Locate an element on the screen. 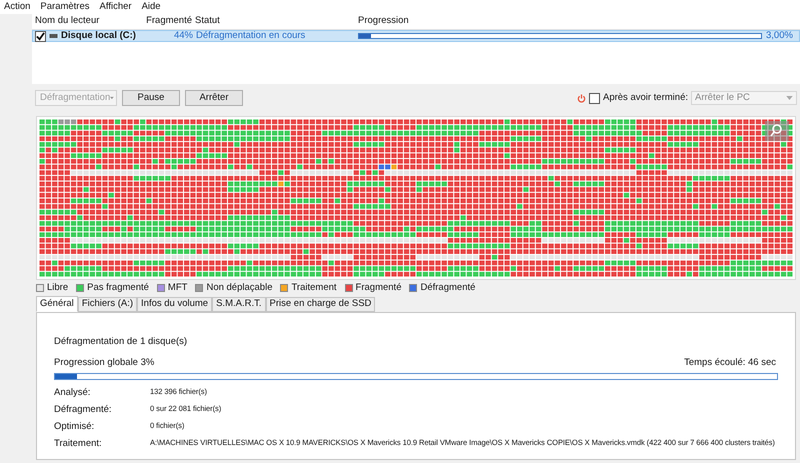 This screenshot has height=463, width=800. status-text: Défragmentation en cours is located at coordinates (250, 35).